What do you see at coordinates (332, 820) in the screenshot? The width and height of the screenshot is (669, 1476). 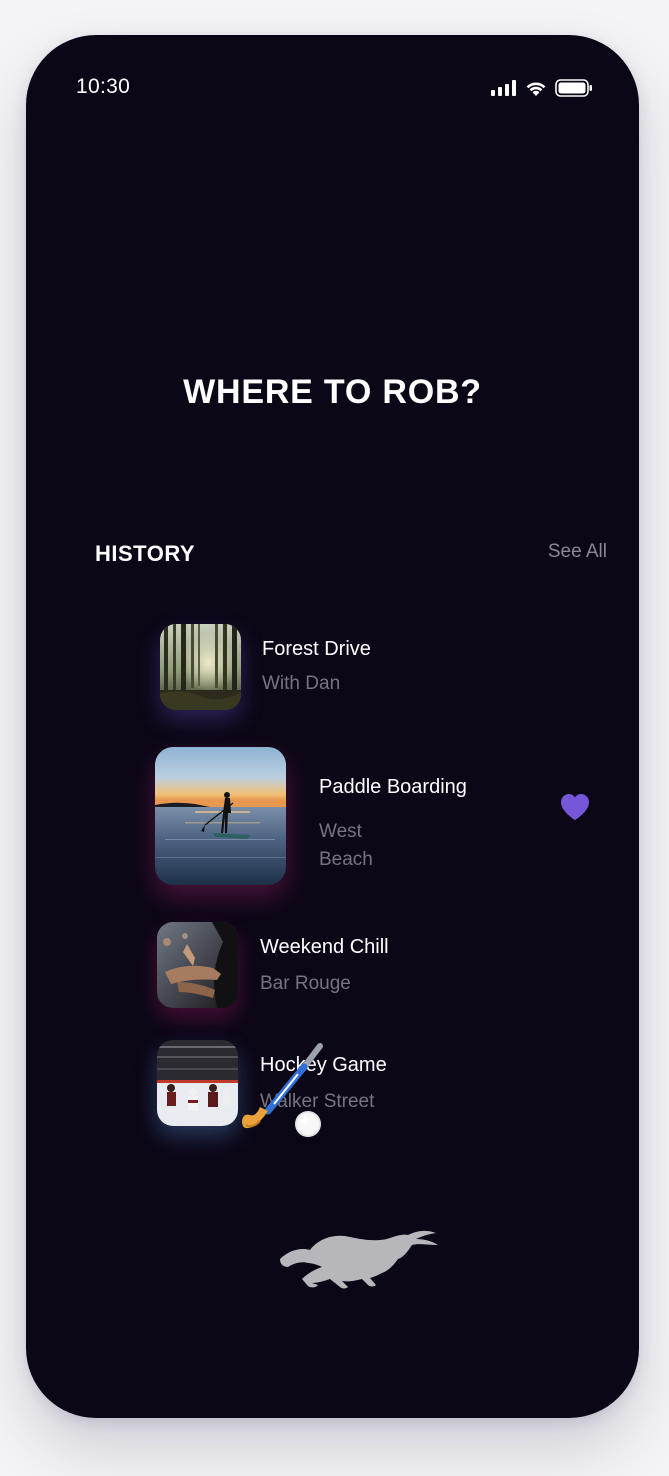 I see `history-item-paddle-boarding: Paddle Boarding West Beach` at bounding box center [332, 820].